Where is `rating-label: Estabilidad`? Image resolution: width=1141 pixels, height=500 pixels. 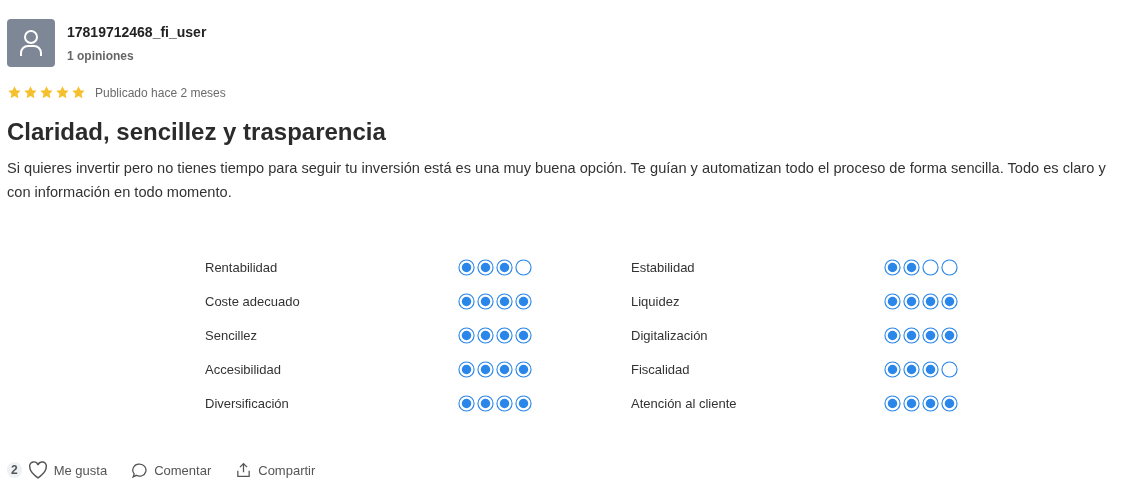
rating-label: Estabilidad is located at coordinates (663, 268).